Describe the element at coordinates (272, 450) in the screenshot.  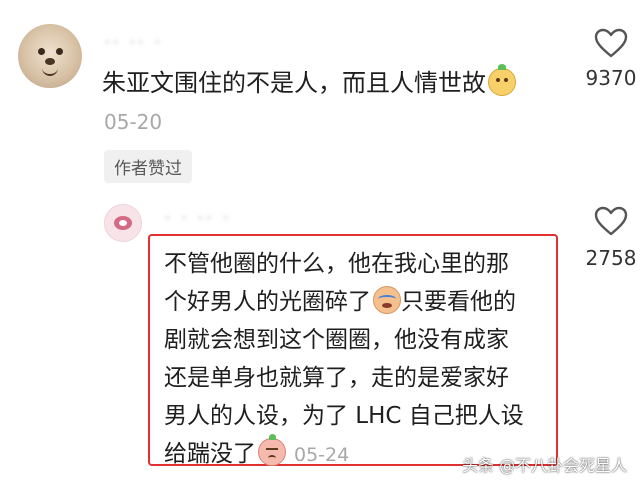
I see `sad-face-emoji-icon` at that location.